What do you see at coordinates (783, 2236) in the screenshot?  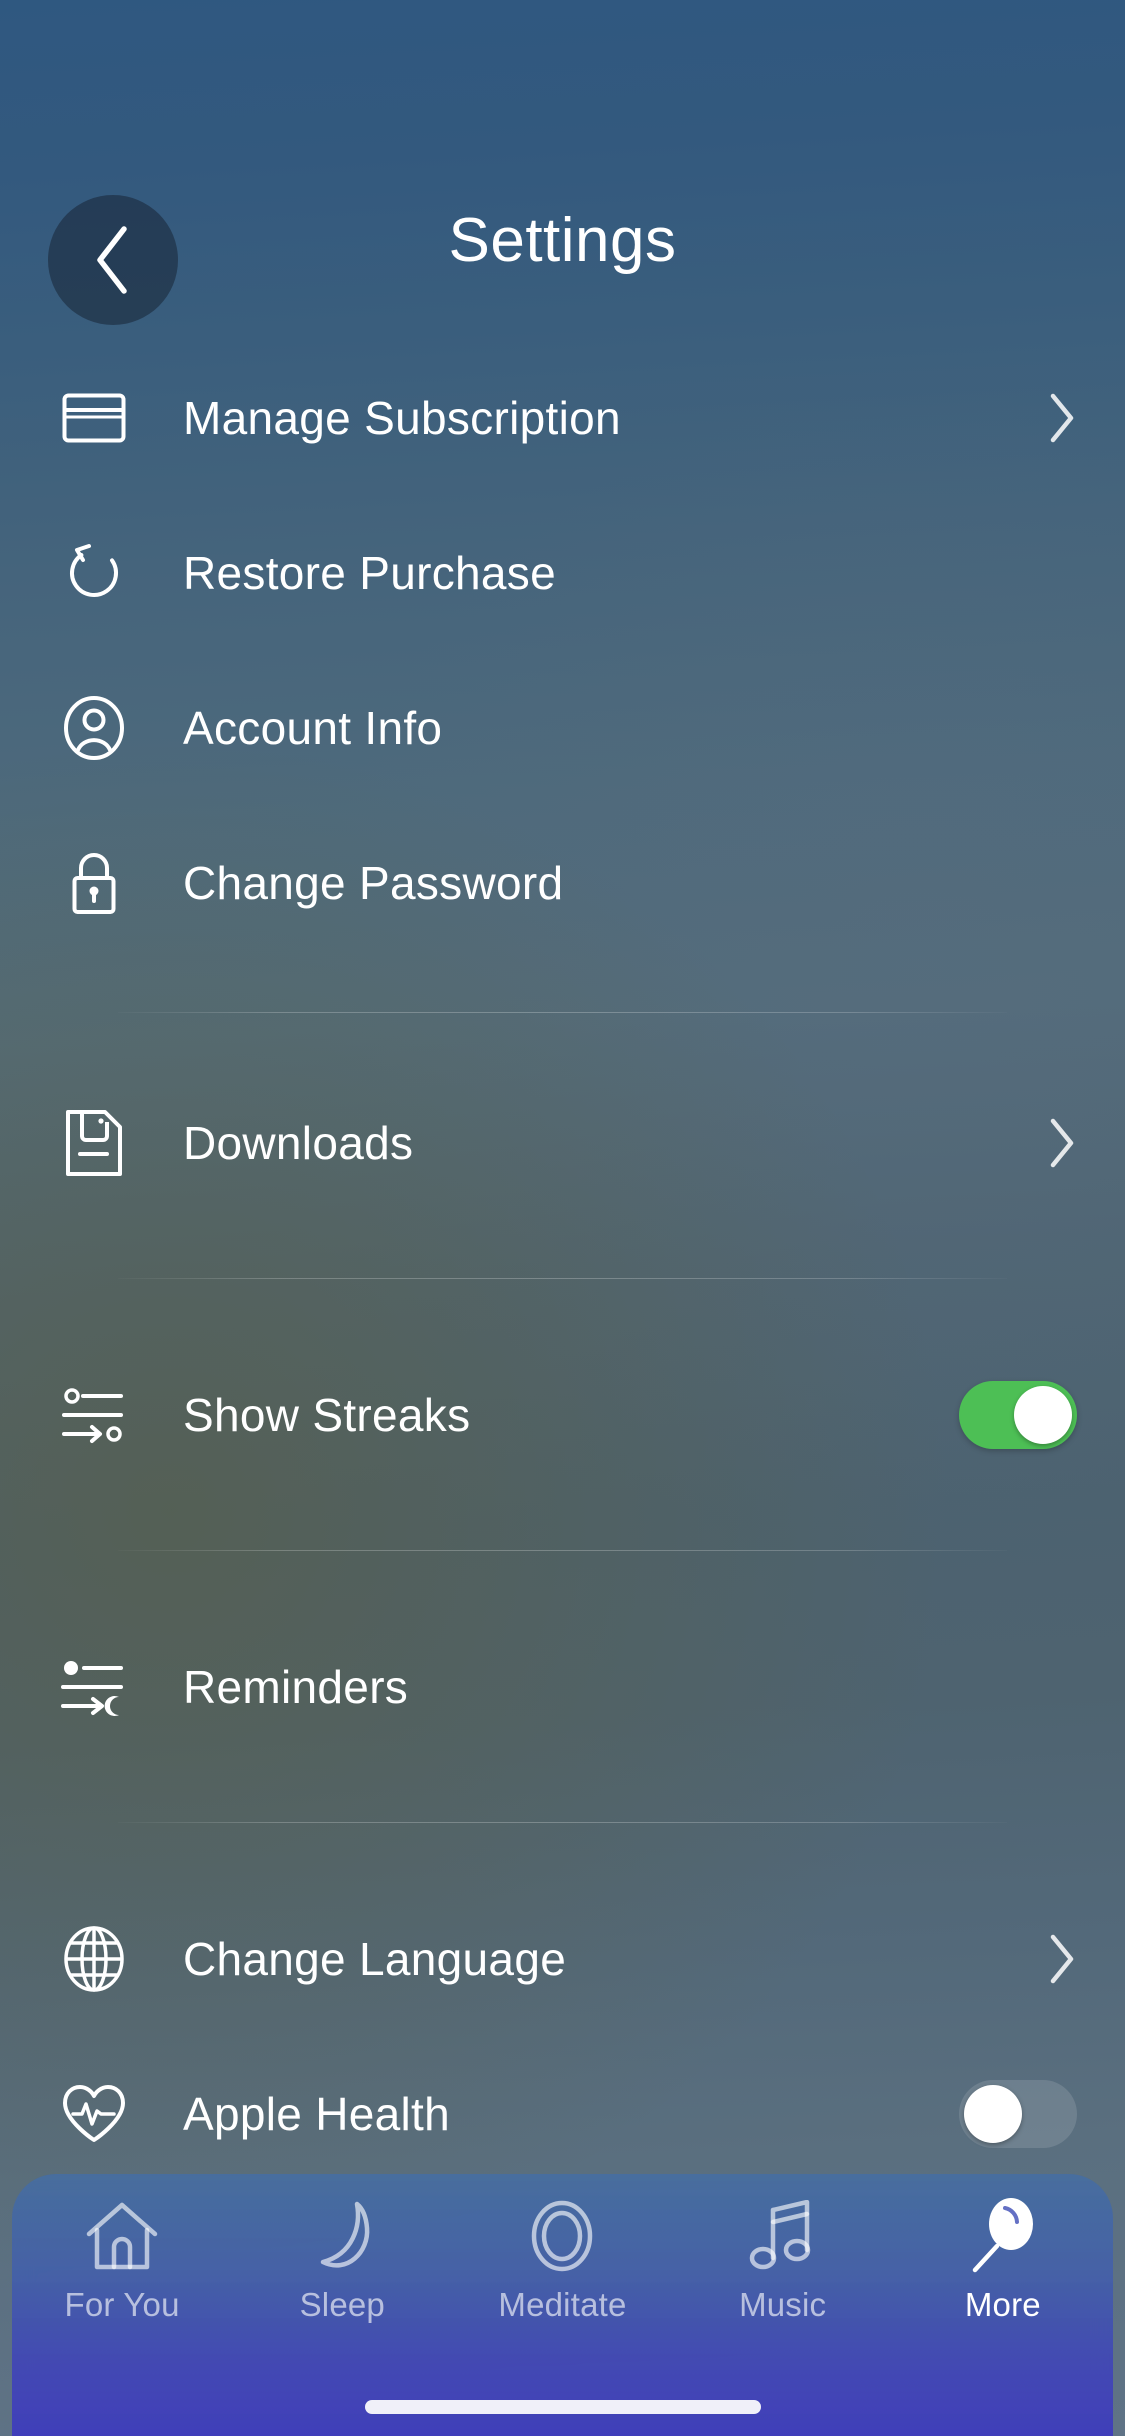 I see `music-note-icon` at bounding box center [783, 2236].